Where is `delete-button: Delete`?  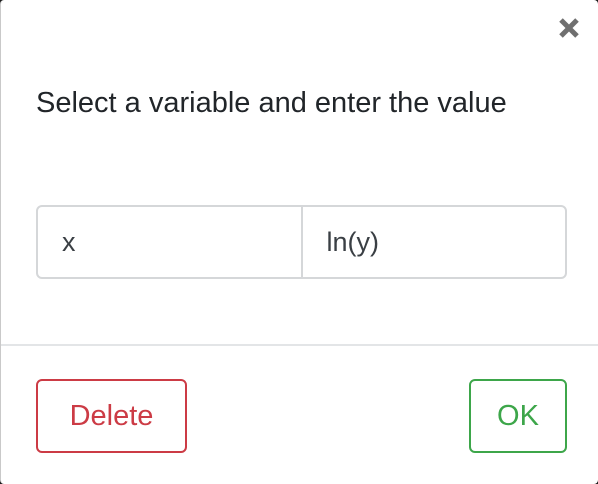 delete-button: Delete is located at coordinates (111, 416).